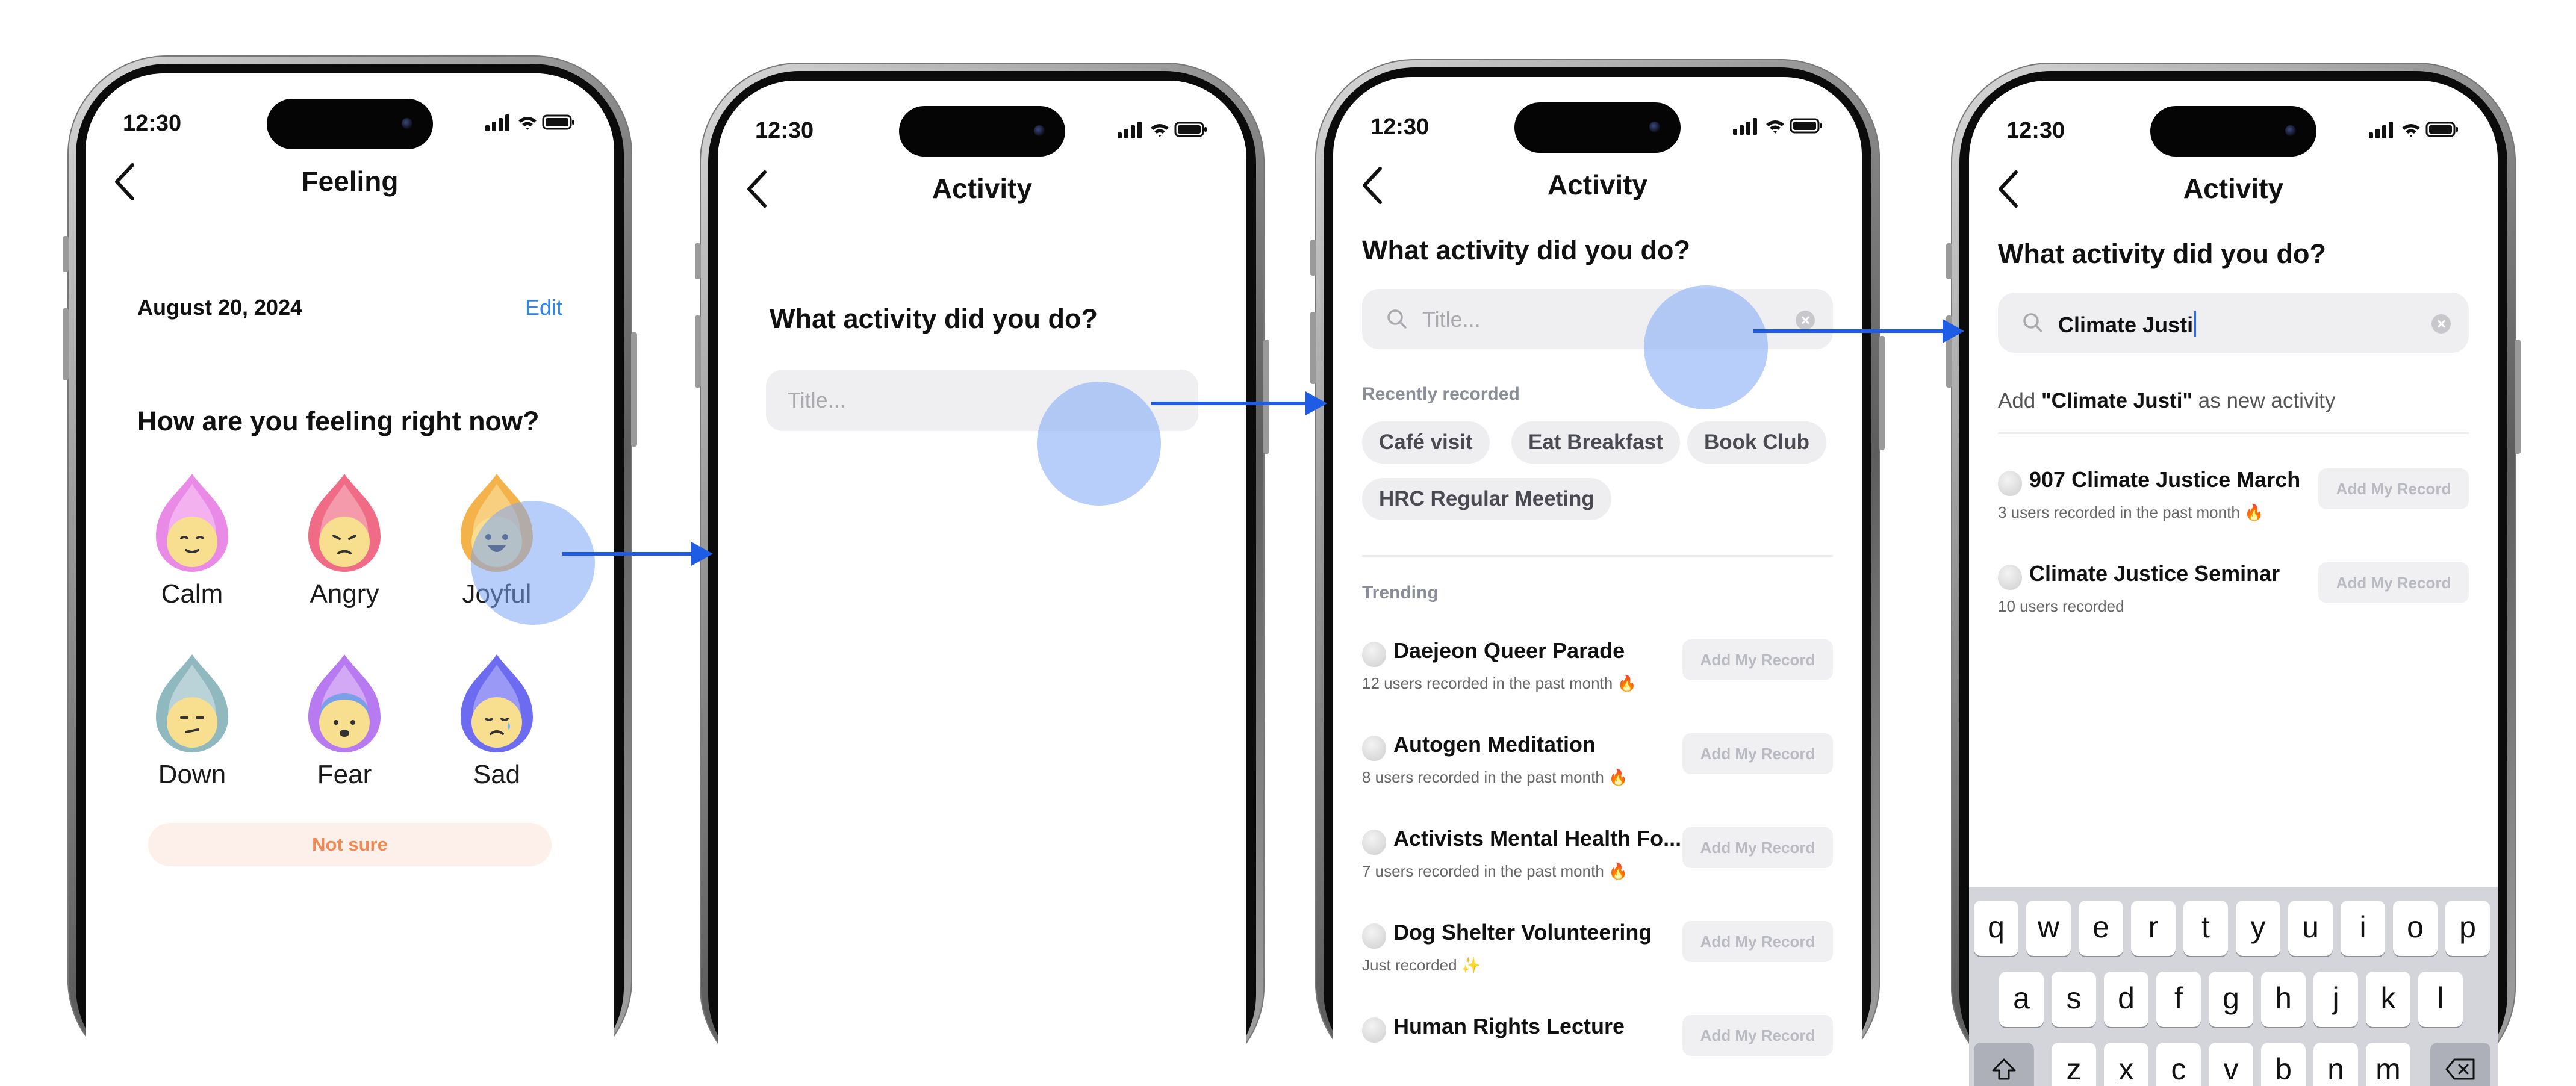 Image resolution: width=2576 pixels, height=1086 pixels. What do you see at coordinates (2233, 433) in the screenshot?
I see `divider` at bounding box center [2233, 433].